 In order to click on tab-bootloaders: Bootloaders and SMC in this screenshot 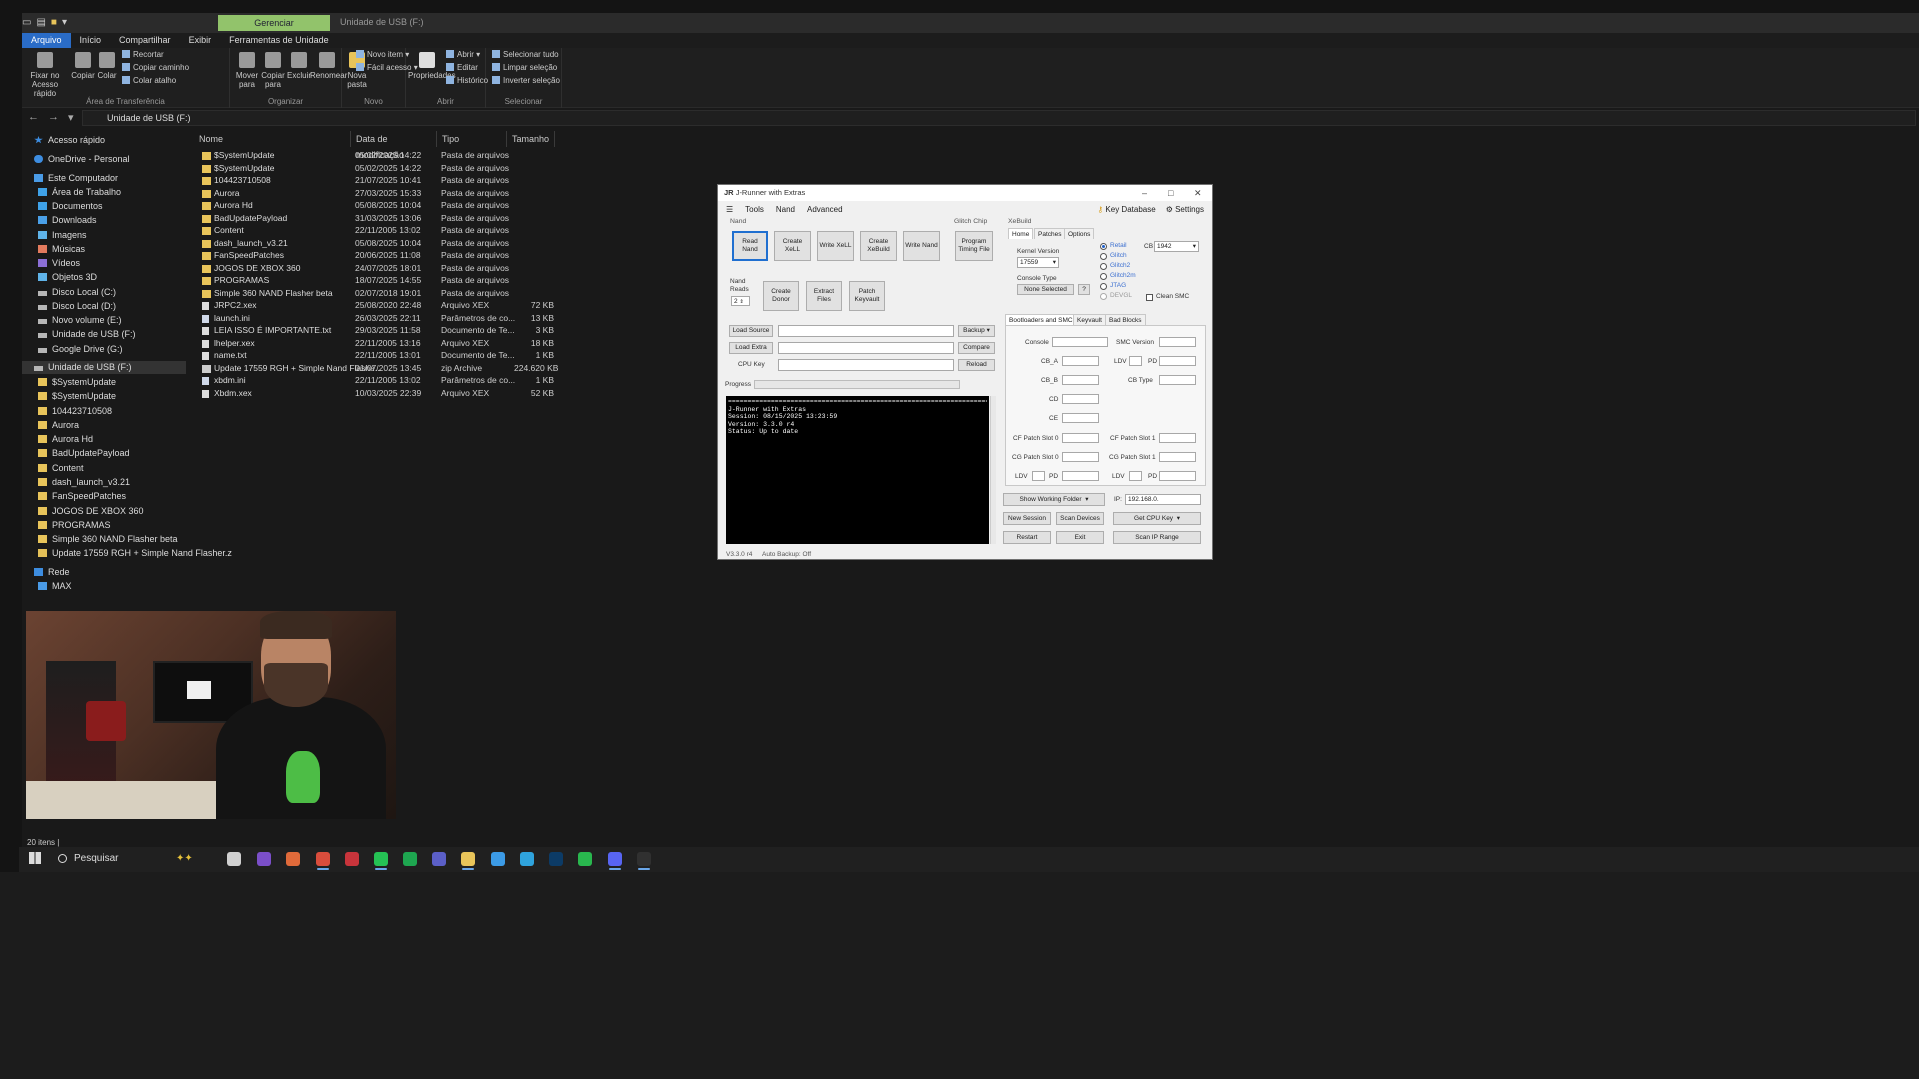, I will do `click(1041, 319)`.